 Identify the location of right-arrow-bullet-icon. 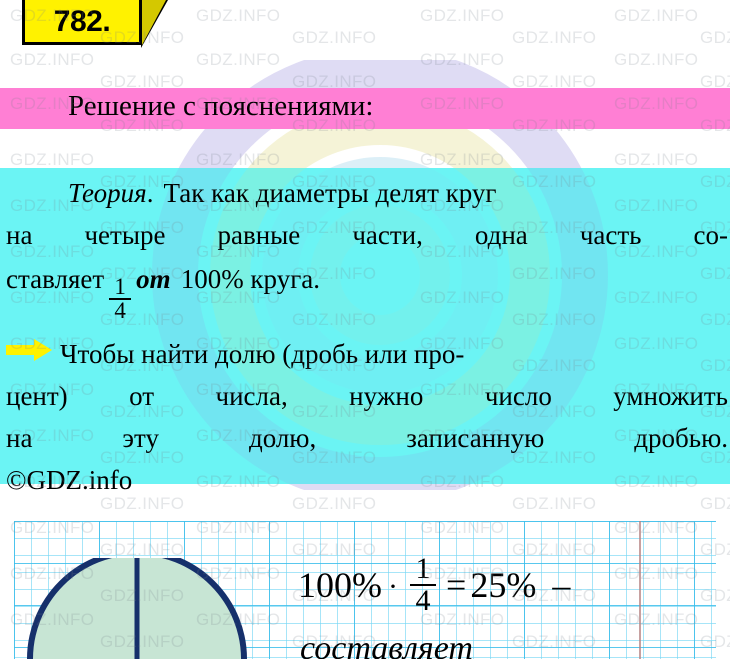
(29, 346).